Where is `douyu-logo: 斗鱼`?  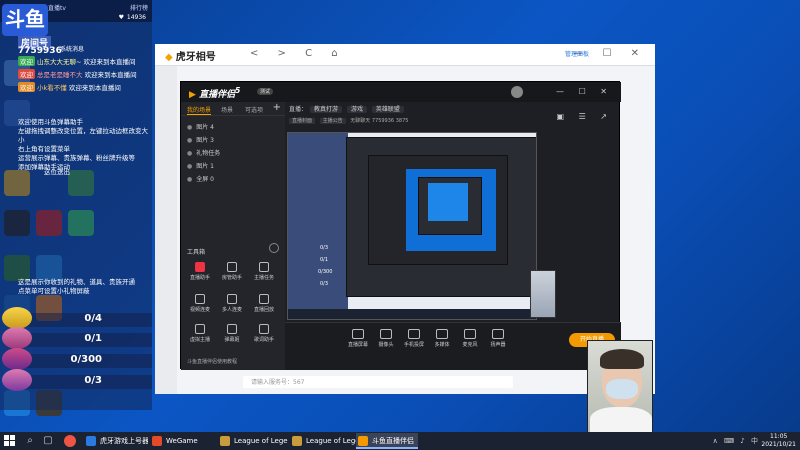
douyu-logo: 斗鱼 is located at coordinates (25, 20).